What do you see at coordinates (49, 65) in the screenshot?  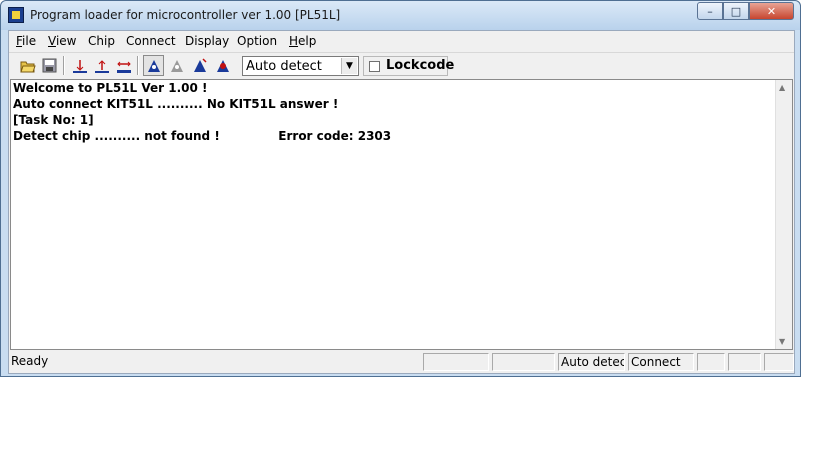 I see `save-icon` at bounding box center [49, 65].